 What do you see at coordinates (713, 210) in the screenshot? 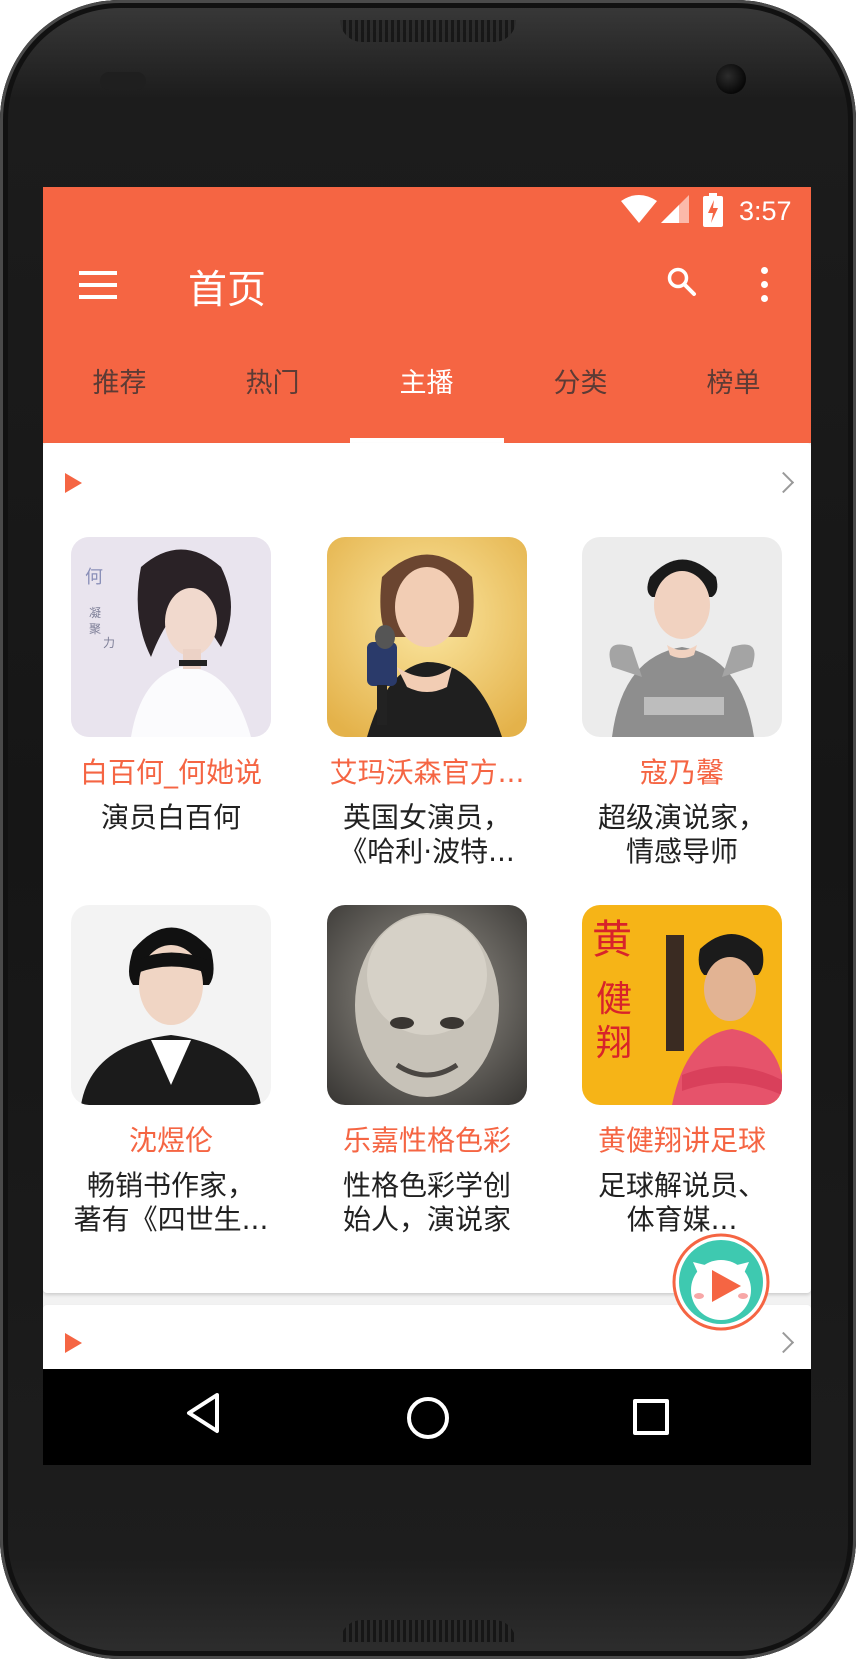
I see `battery-charging-icon` at bounding box center [713, 210].